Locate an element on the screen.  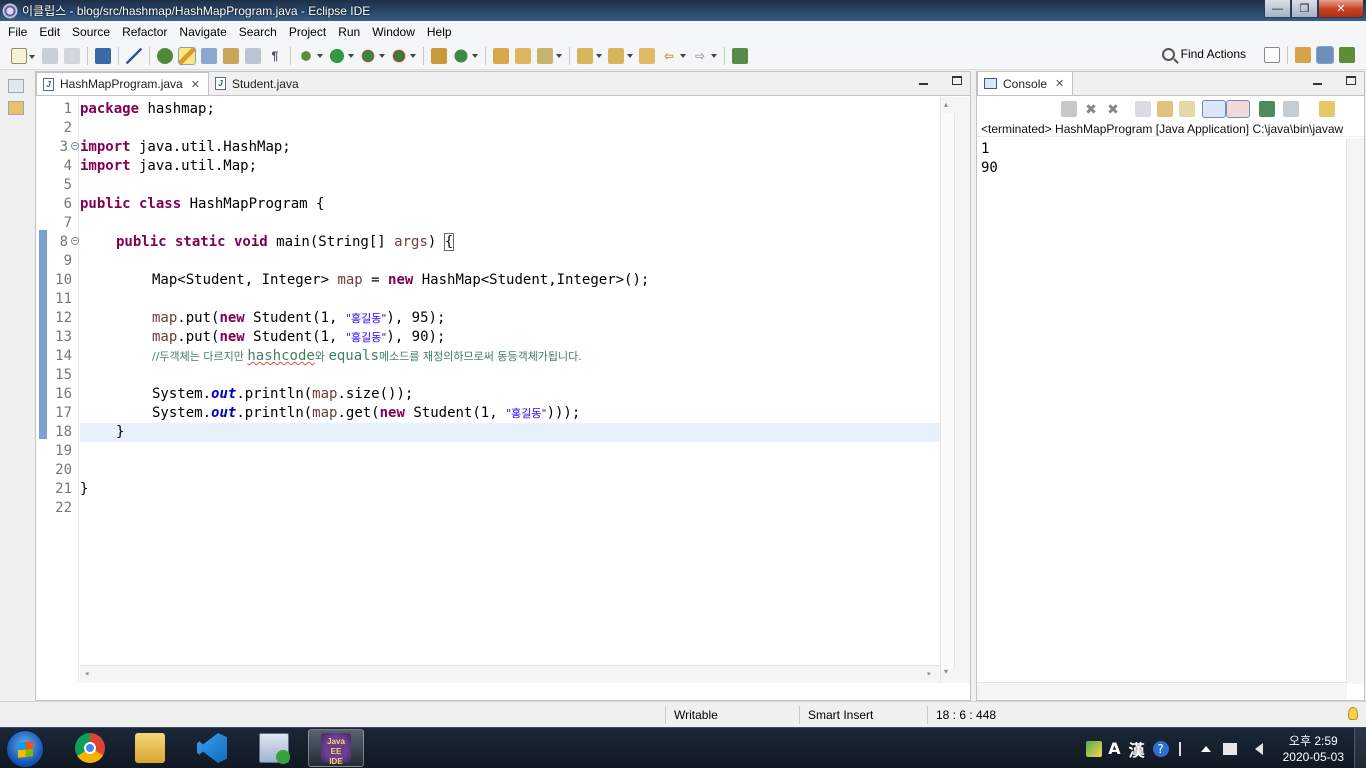
display-selected-console-icon is located at coordinates (1291, 109).